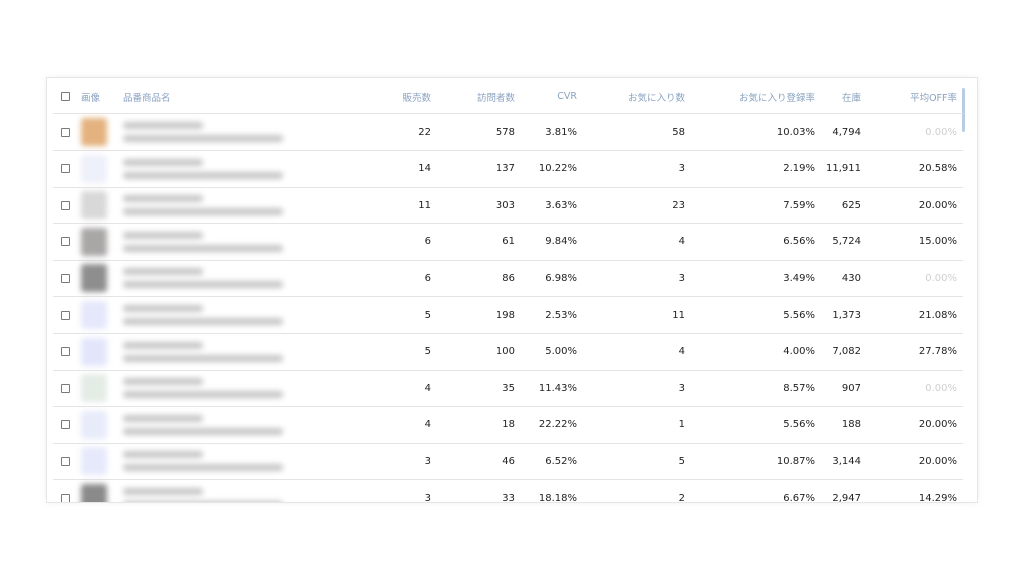  What do you see at coordinates (851, 278) in the screenshot?
I see `cell-stock: 430` at bounding box center [851, 278].